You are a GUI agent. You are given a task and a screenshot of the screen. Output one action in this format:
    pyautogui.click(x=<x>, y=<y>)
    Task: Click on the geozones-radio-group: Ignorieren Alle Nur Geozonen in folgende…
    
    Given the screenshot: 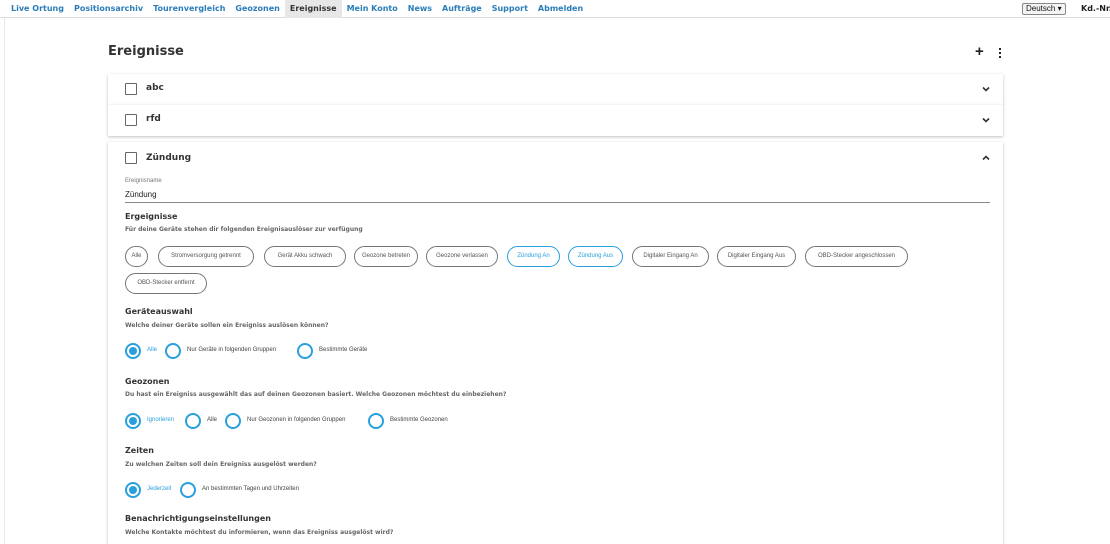 What is the action you would take?
    pyautogui.click(x=325, y=421)
    